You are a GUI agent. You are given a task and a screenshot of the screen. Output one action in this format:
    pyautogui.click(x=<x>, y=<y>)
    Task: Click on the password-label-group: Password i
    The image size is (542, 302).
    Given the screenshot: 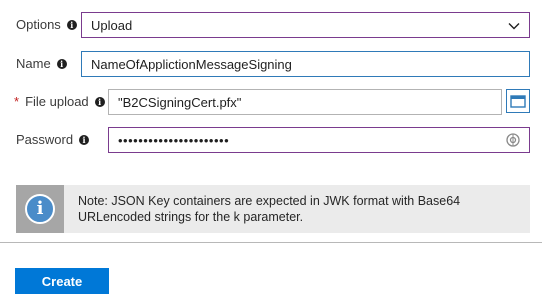 What is the action you would take?
    pyautogui.click(x=53, y=139)
    